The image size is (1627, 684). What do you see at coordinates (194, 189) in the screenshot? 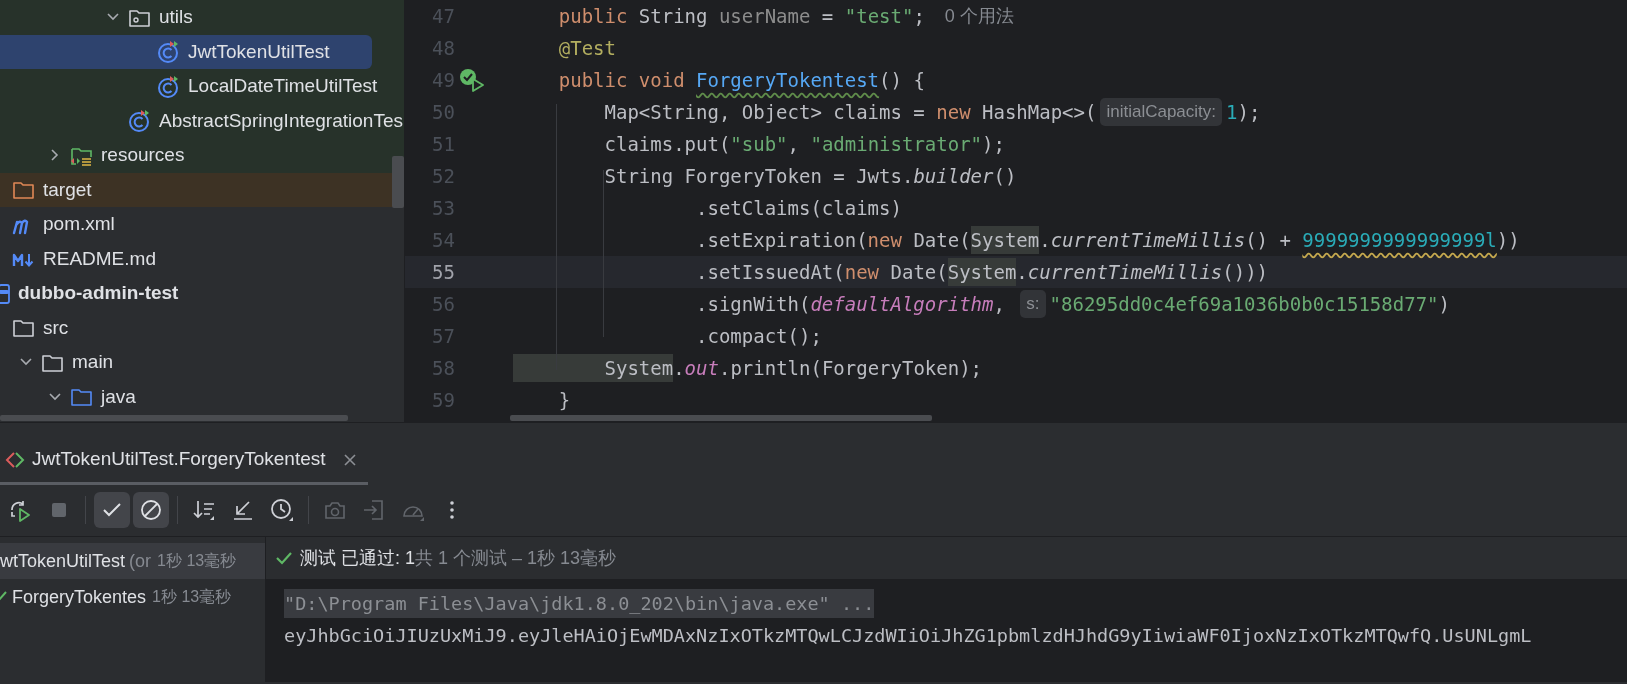
I see `tree-item: target` at bounding box center [194, 189].